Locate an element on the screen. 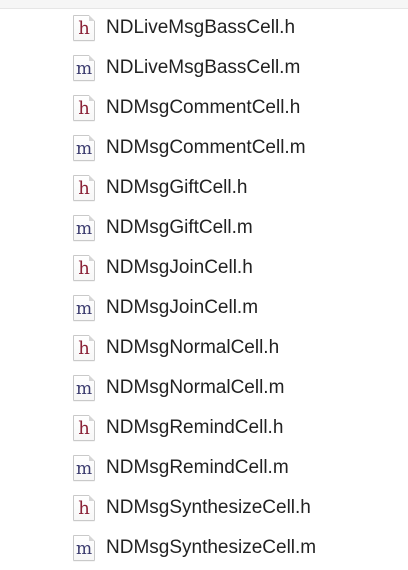  file-row-h: h NDMsgRemindCell.h is located at coordinates (204, 427).